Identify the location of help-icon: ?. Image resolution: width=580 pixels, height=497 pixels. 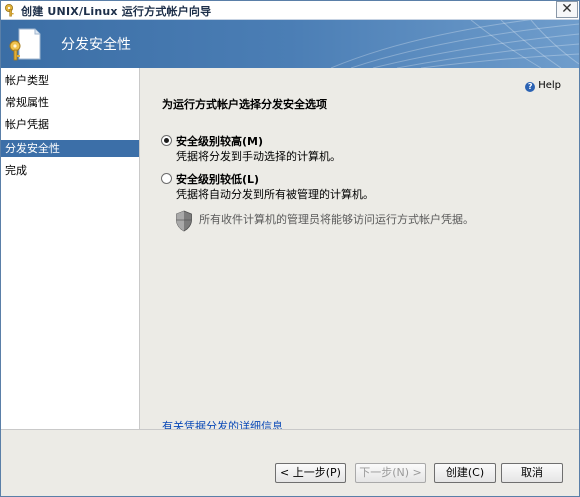
(530, 87).